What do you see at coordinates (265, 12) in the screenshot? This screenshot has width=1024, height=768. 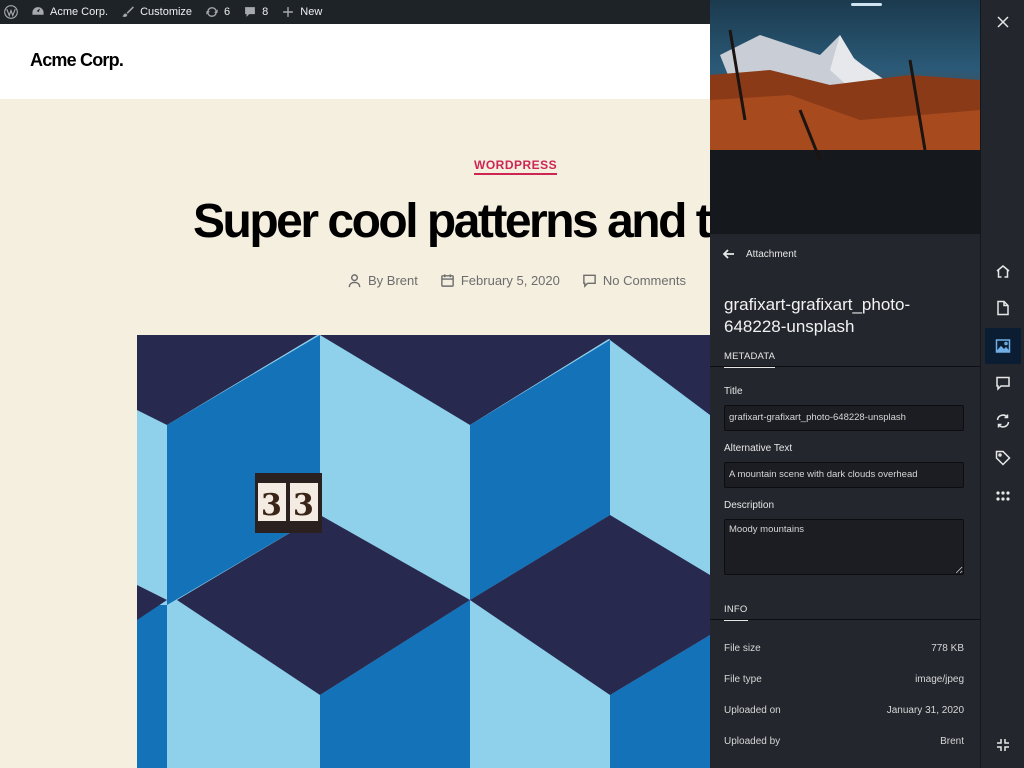 I see `admin-bar-comments-count: 8` at bounding box center [265, 12].